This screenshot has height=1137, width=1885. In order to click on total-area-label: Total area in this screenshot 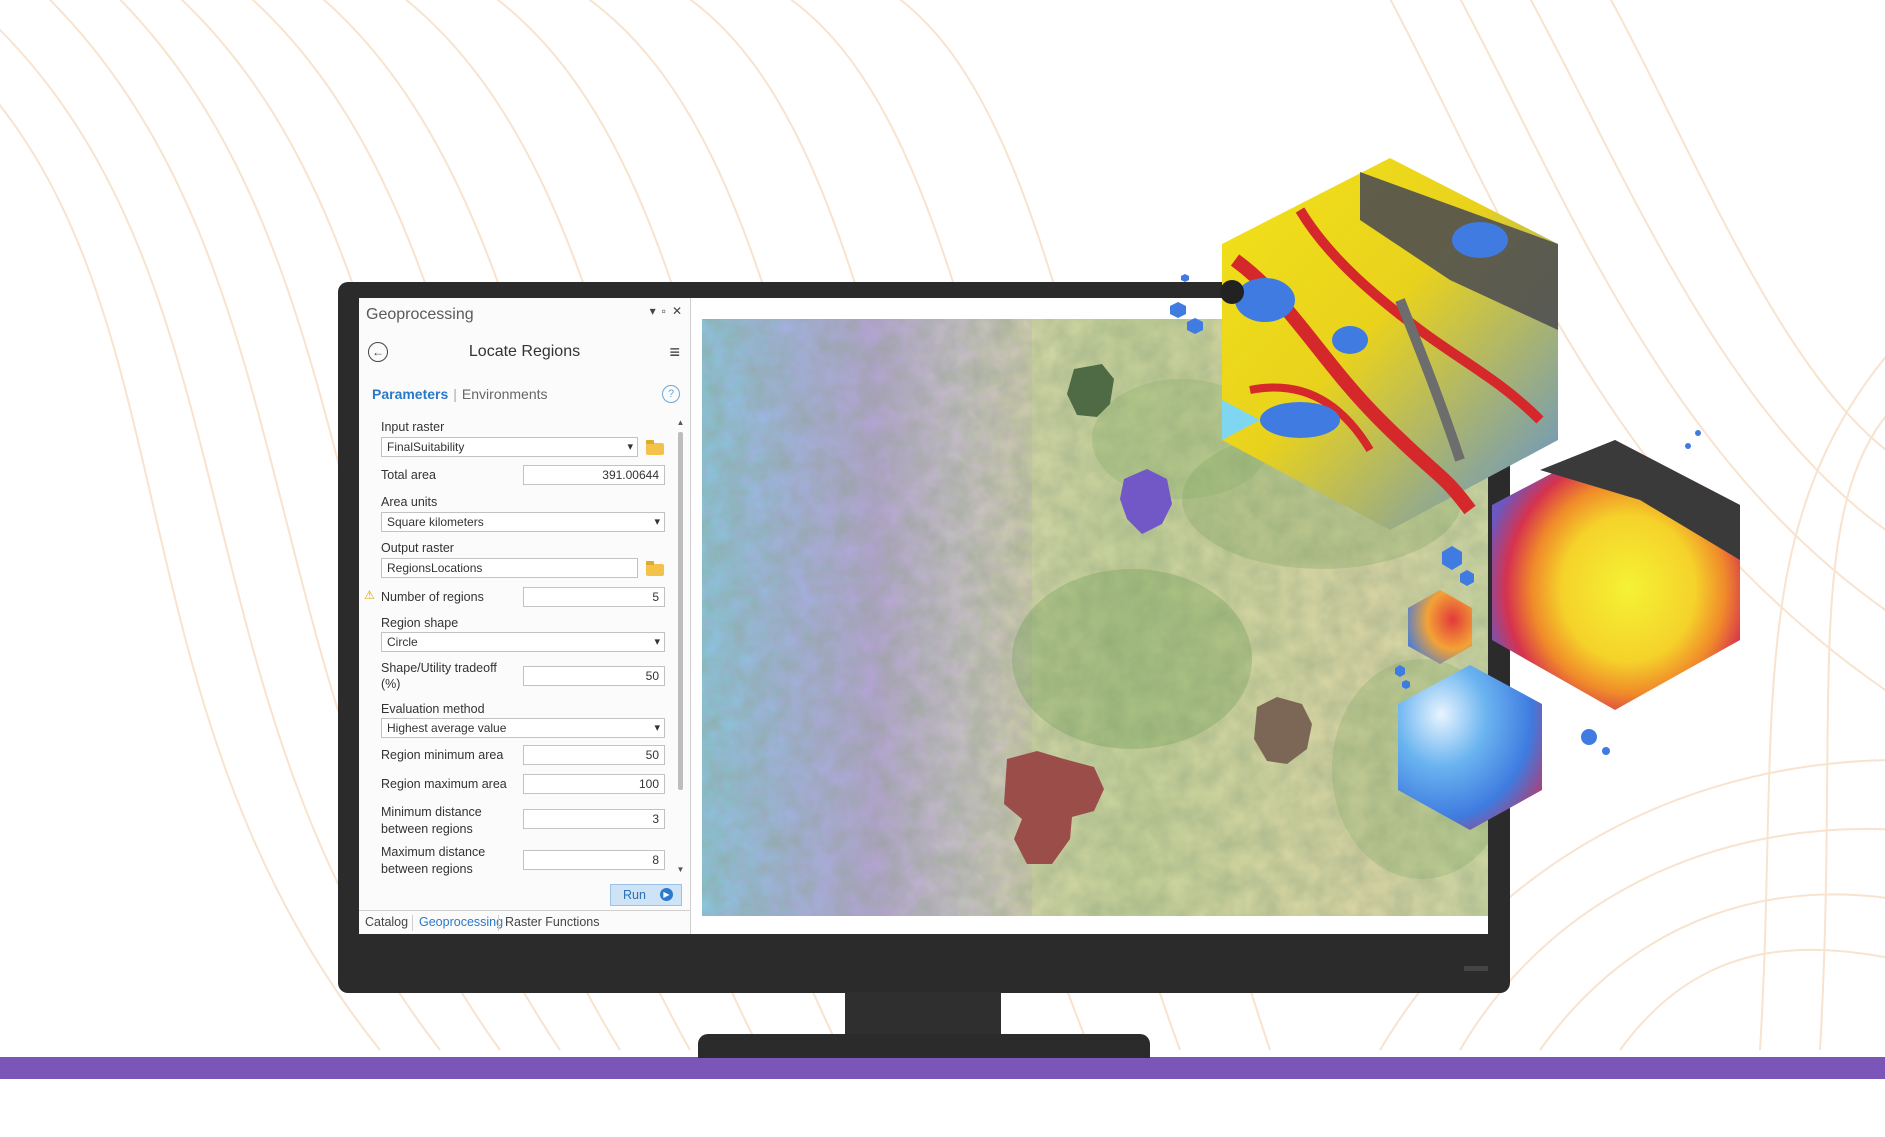, I will do `click(408, 475)`.